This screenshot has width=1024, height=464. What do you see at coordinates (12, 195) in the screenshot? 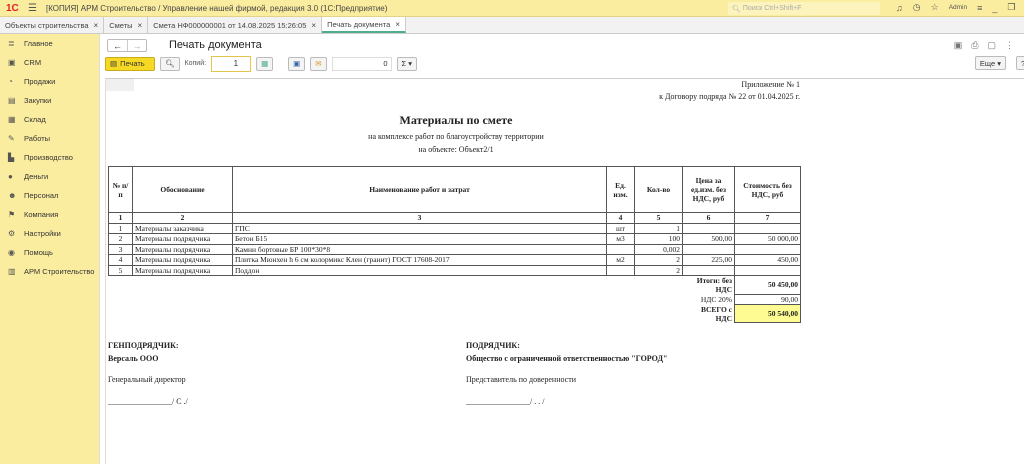
I see `person-icon: ☻` at bounding box center [12, 195].